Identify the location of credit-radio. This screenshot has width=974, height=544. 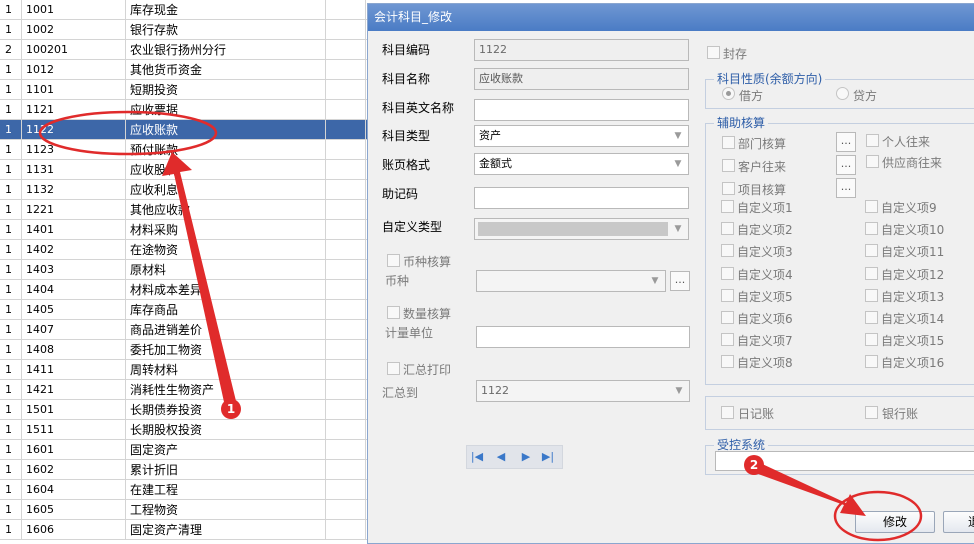
(842, 93).